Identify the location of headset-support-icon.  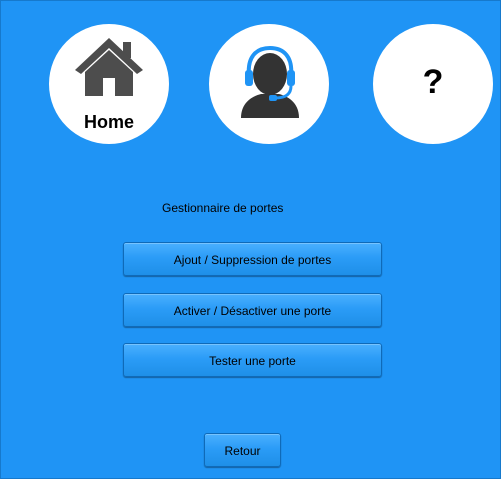
(270, 82).